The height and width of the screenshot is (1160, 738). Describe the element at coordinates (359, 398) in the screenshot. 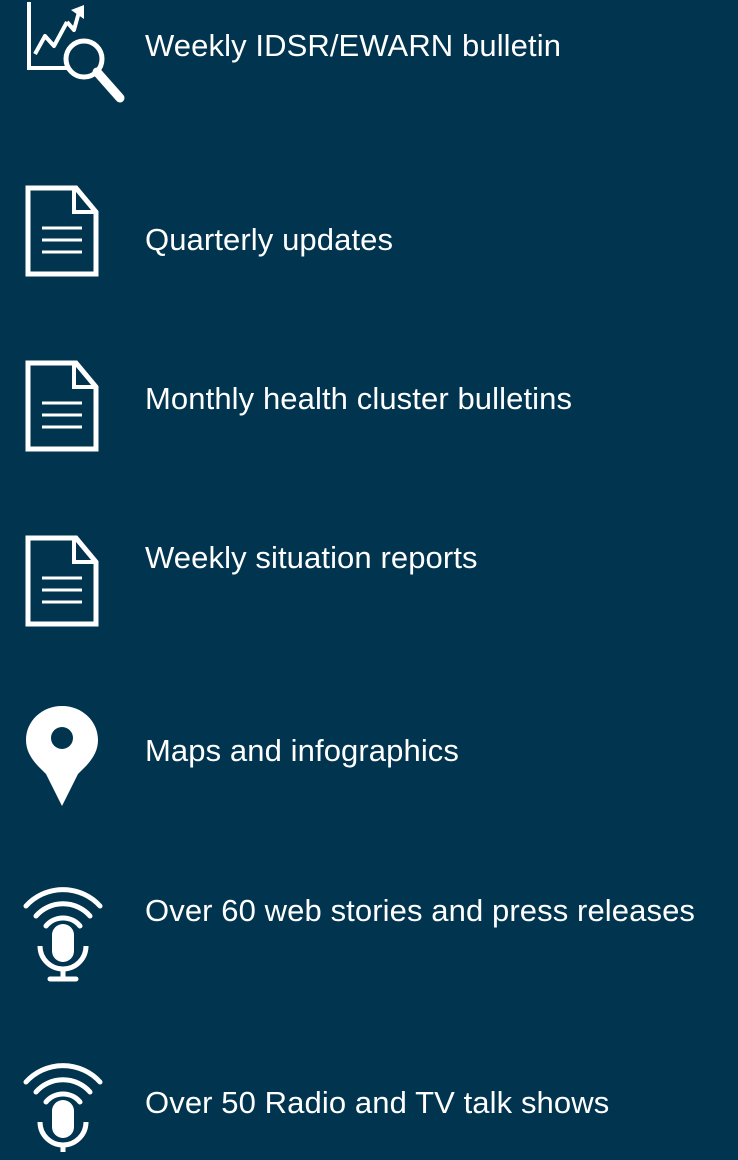

I see `item-label: Monthly health cluster bulletins` at that location.